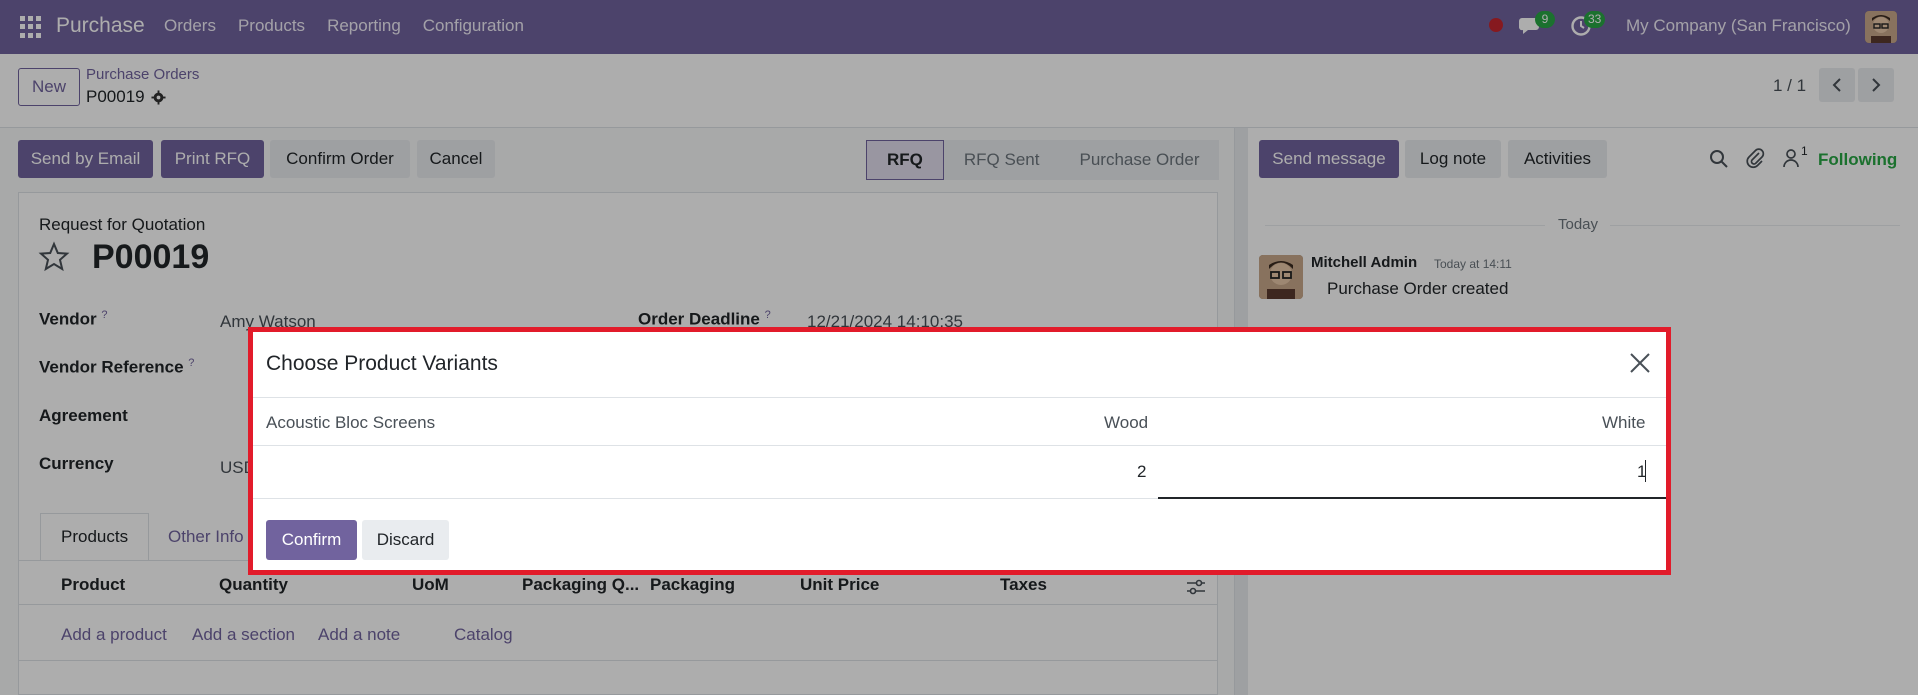 This screenshot has height=695, width=1918. What do you see at coordinates (1141, 472) in the screenshot?
I see `wood-quantity-input: 2` at bounding box center [1141, 472].